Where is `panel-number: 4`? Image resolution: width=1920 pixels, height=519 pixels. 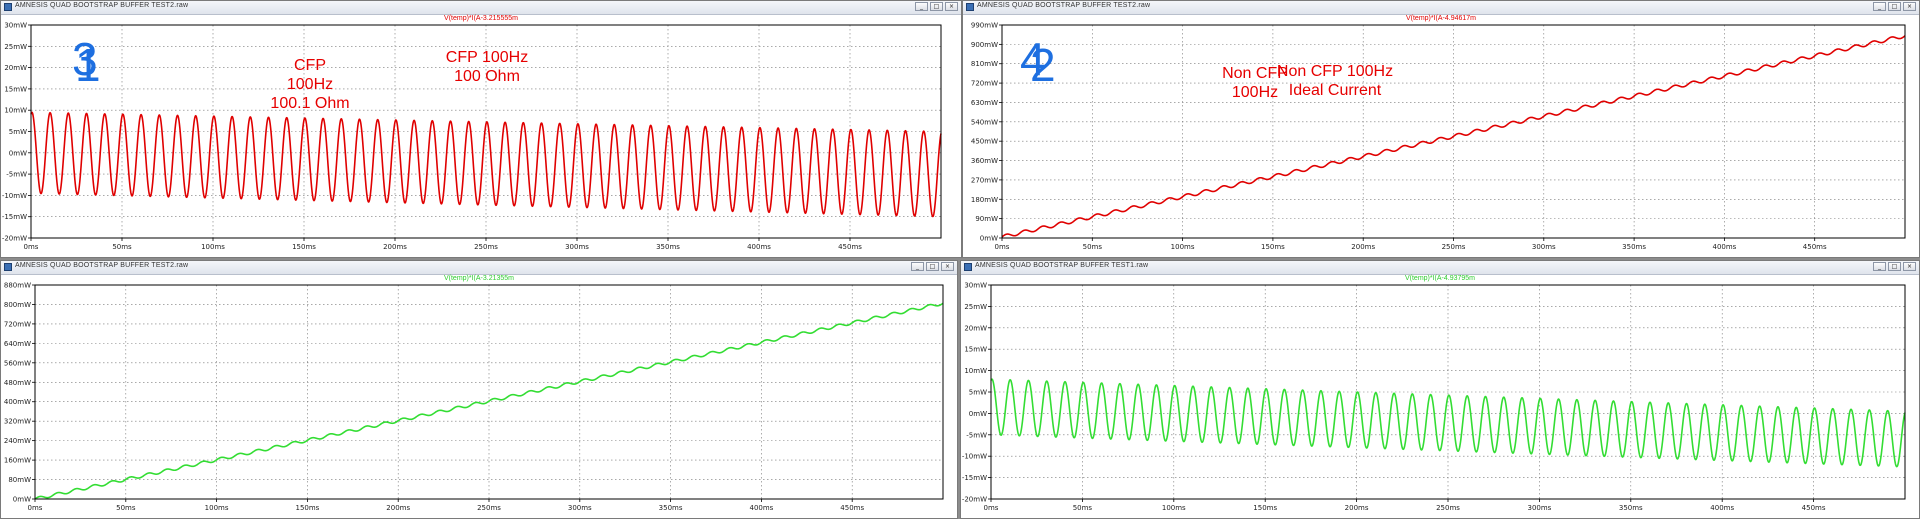
panel-number: 4 is located at coordinates (1033, 59).